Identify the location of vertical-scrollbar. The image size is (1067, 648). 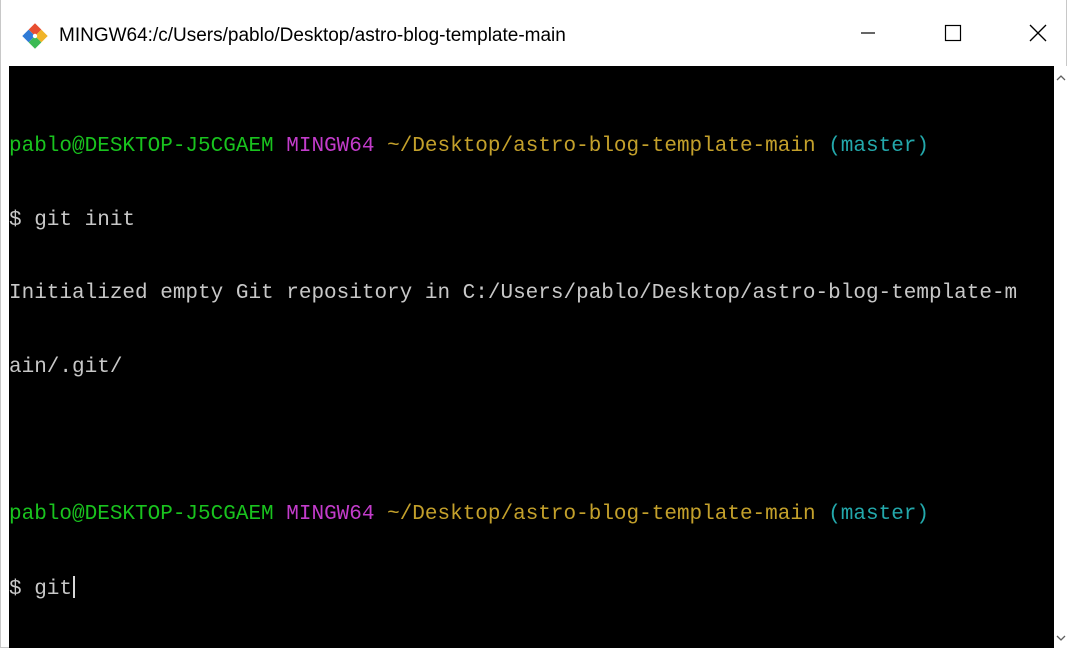
(1060, 357).